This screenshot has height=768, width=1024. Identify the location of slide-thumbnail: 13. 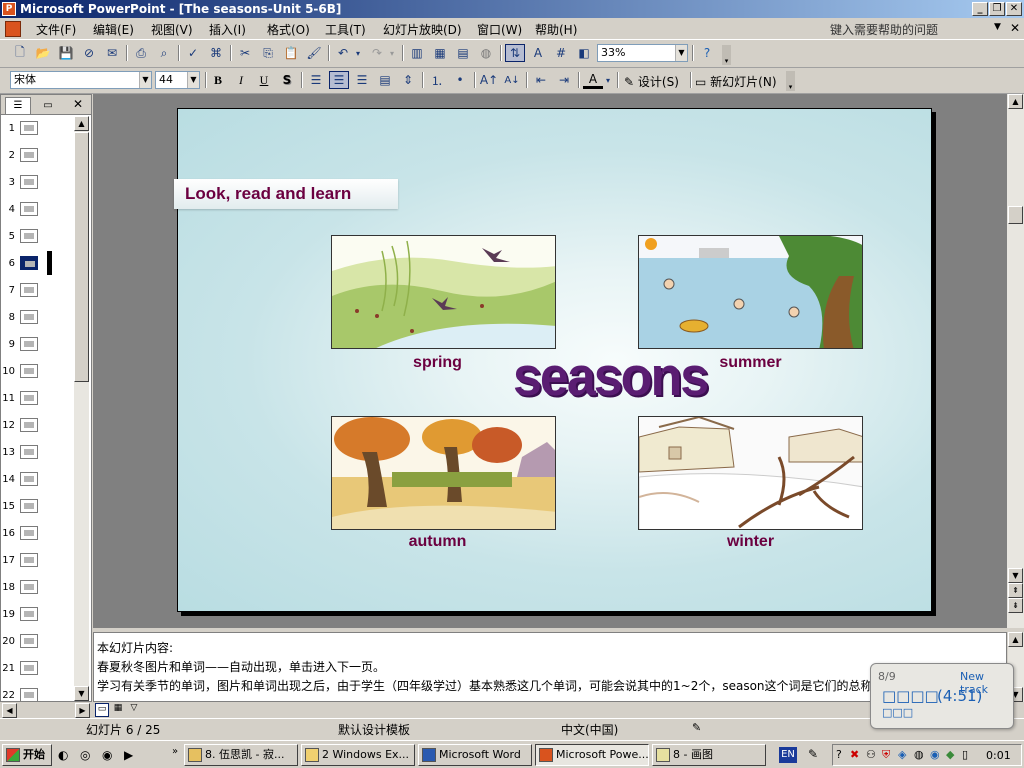
(37, 453).